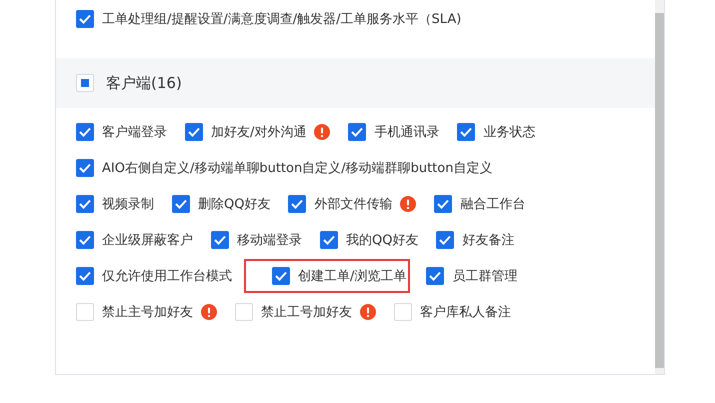 The width and height of the screenshot is (715, 403). I want to click on option-label: 视频录制, so click(128, 204).